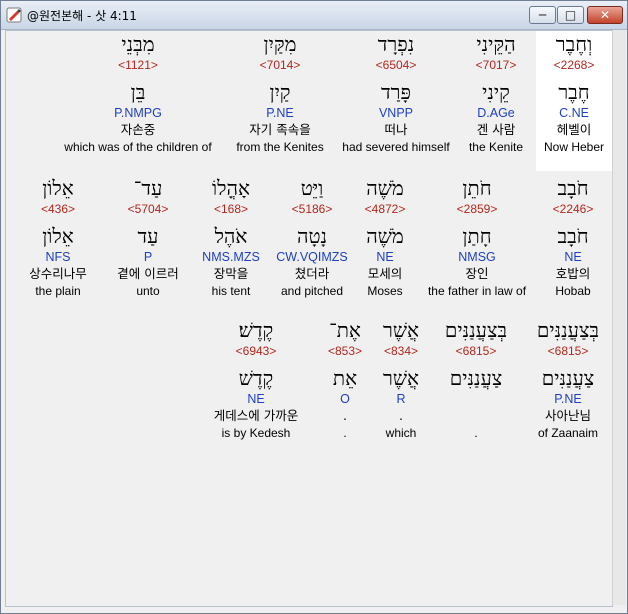 This screenshot has height=614, width=628. I want to click on english-gloss: unto, so click(148, 291).